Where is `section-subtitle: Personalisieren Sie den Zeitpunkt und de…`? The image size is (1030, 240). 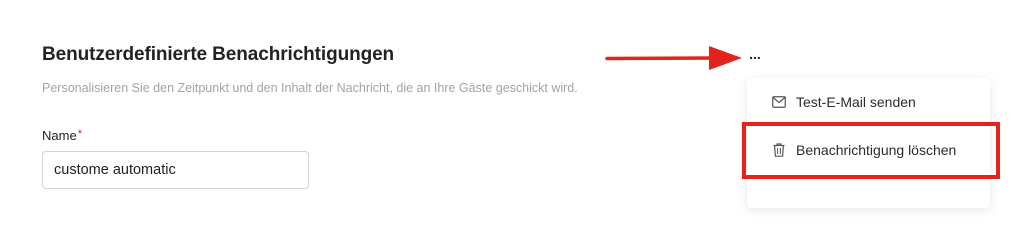 section-subtitle: Personalisieren Sie den Zeitpunkt und de… is located at coordinates (310, 88).